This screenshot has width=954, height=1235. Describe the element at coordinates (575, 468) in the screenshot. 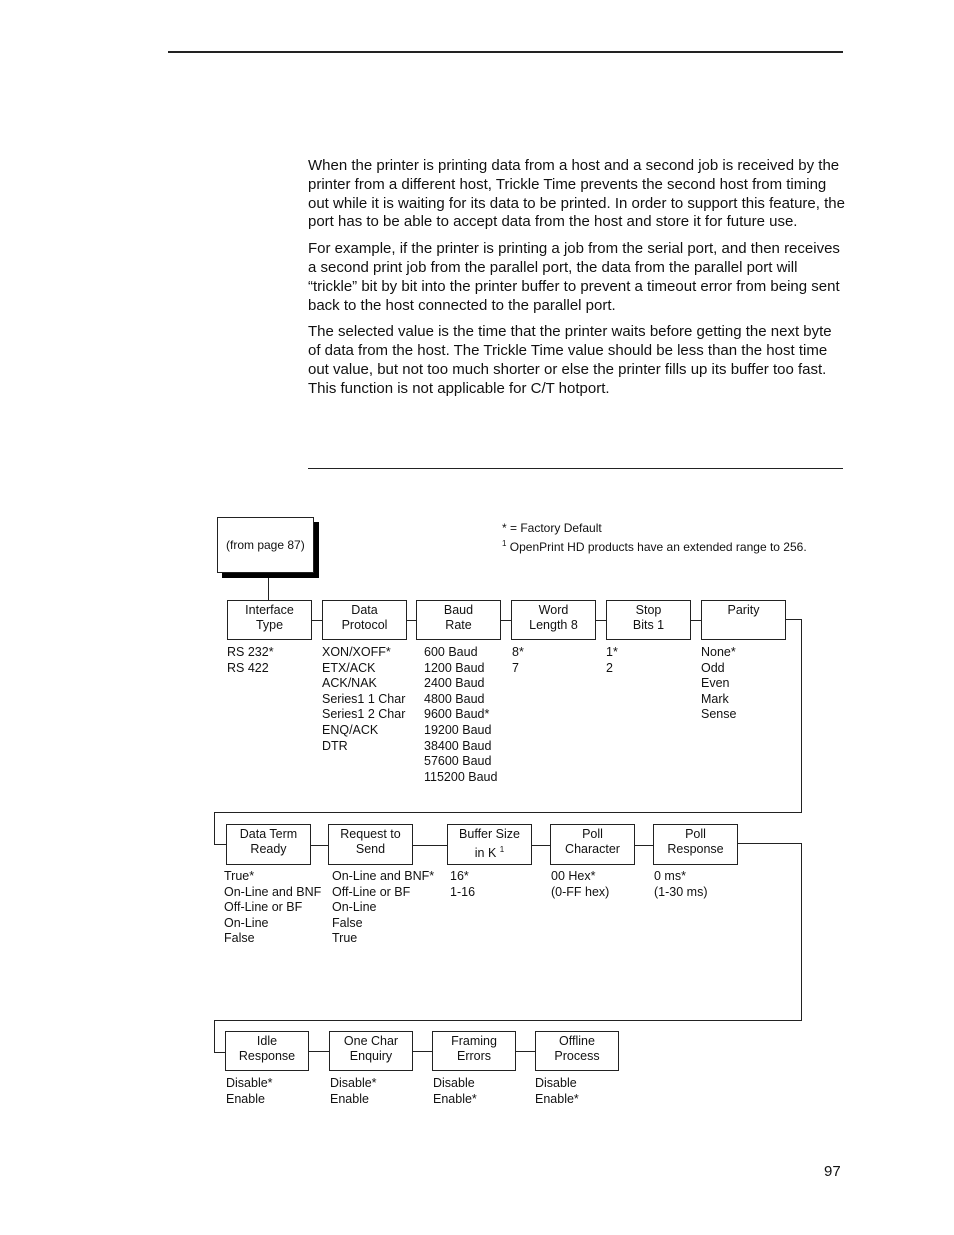

I see `section-rule` at that location.